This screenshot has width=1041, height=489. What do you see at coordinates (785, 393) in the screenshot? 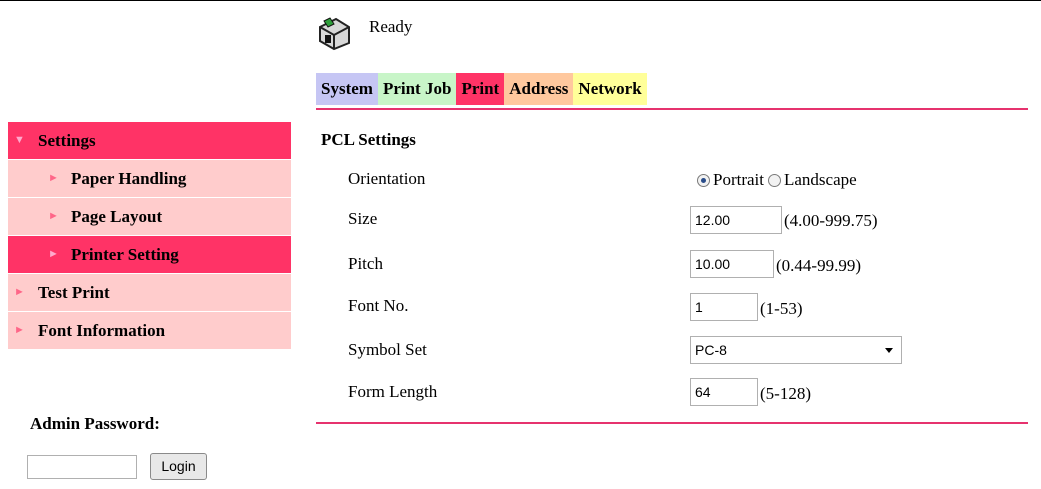
I see `form-length-range: (5-128)` at bounding box center [785, 393].